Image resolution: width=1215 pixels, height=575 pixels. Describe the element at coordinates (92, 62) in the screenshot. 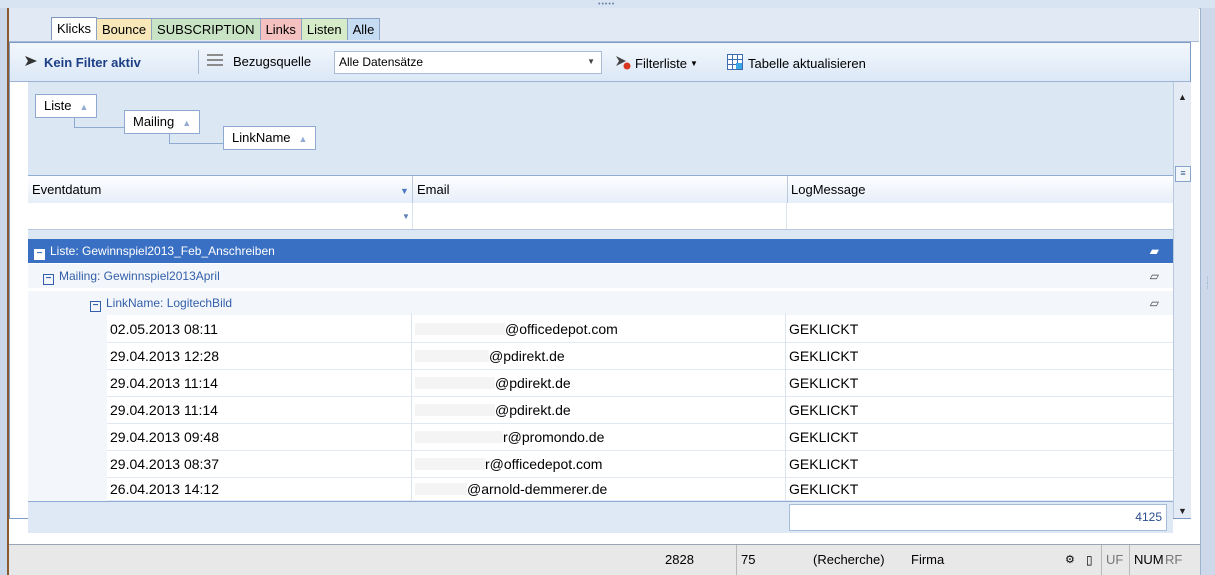

I see `filter-status-label: Kein Filter aktiv` at that location.